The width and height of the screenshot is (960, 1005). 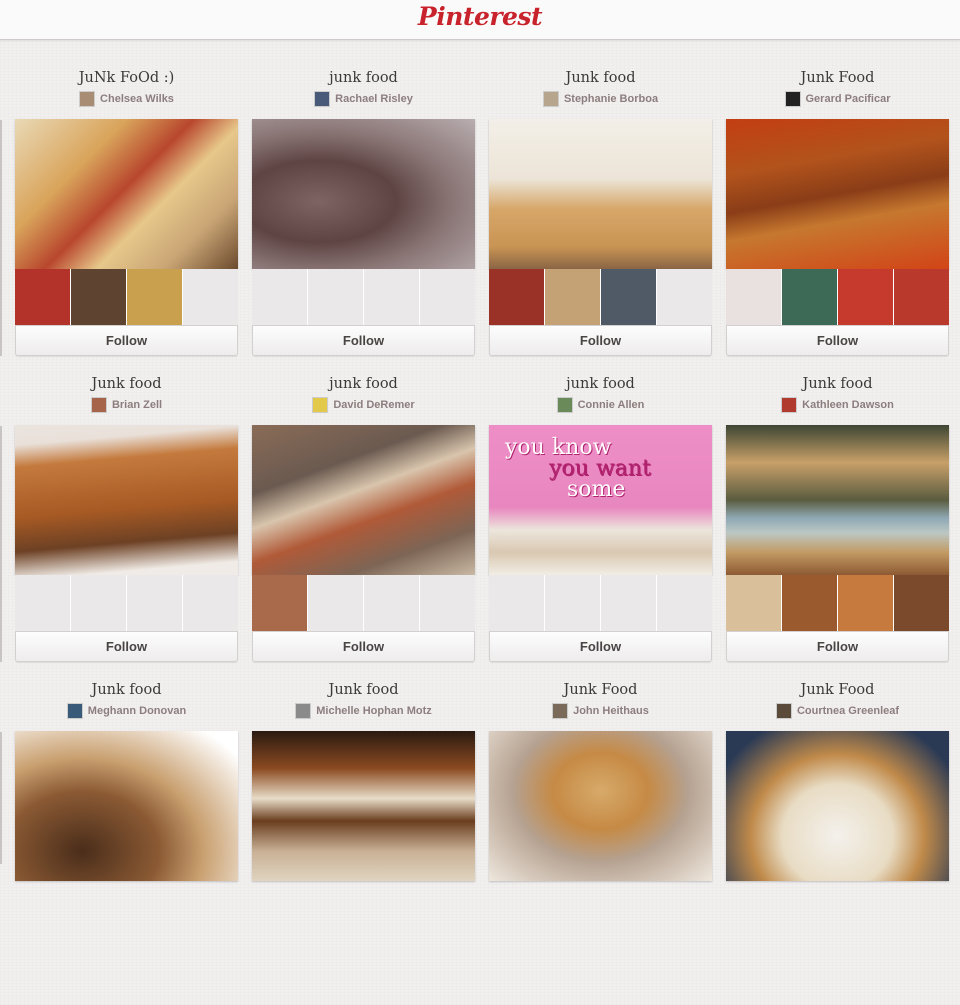 I want to click on board-card: Junk food Brian Zell Follow, so click(x=126, y=536).